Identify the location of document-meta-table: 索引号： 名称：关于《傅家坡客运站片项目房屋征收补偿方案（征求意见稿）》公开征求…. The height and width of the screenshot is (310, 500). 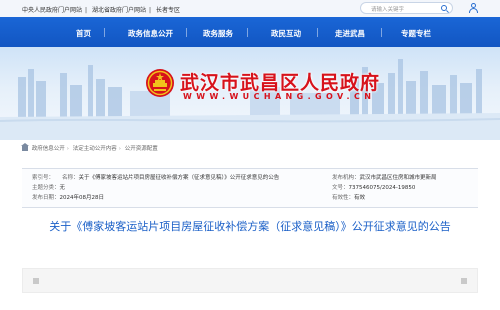
(250, 188).